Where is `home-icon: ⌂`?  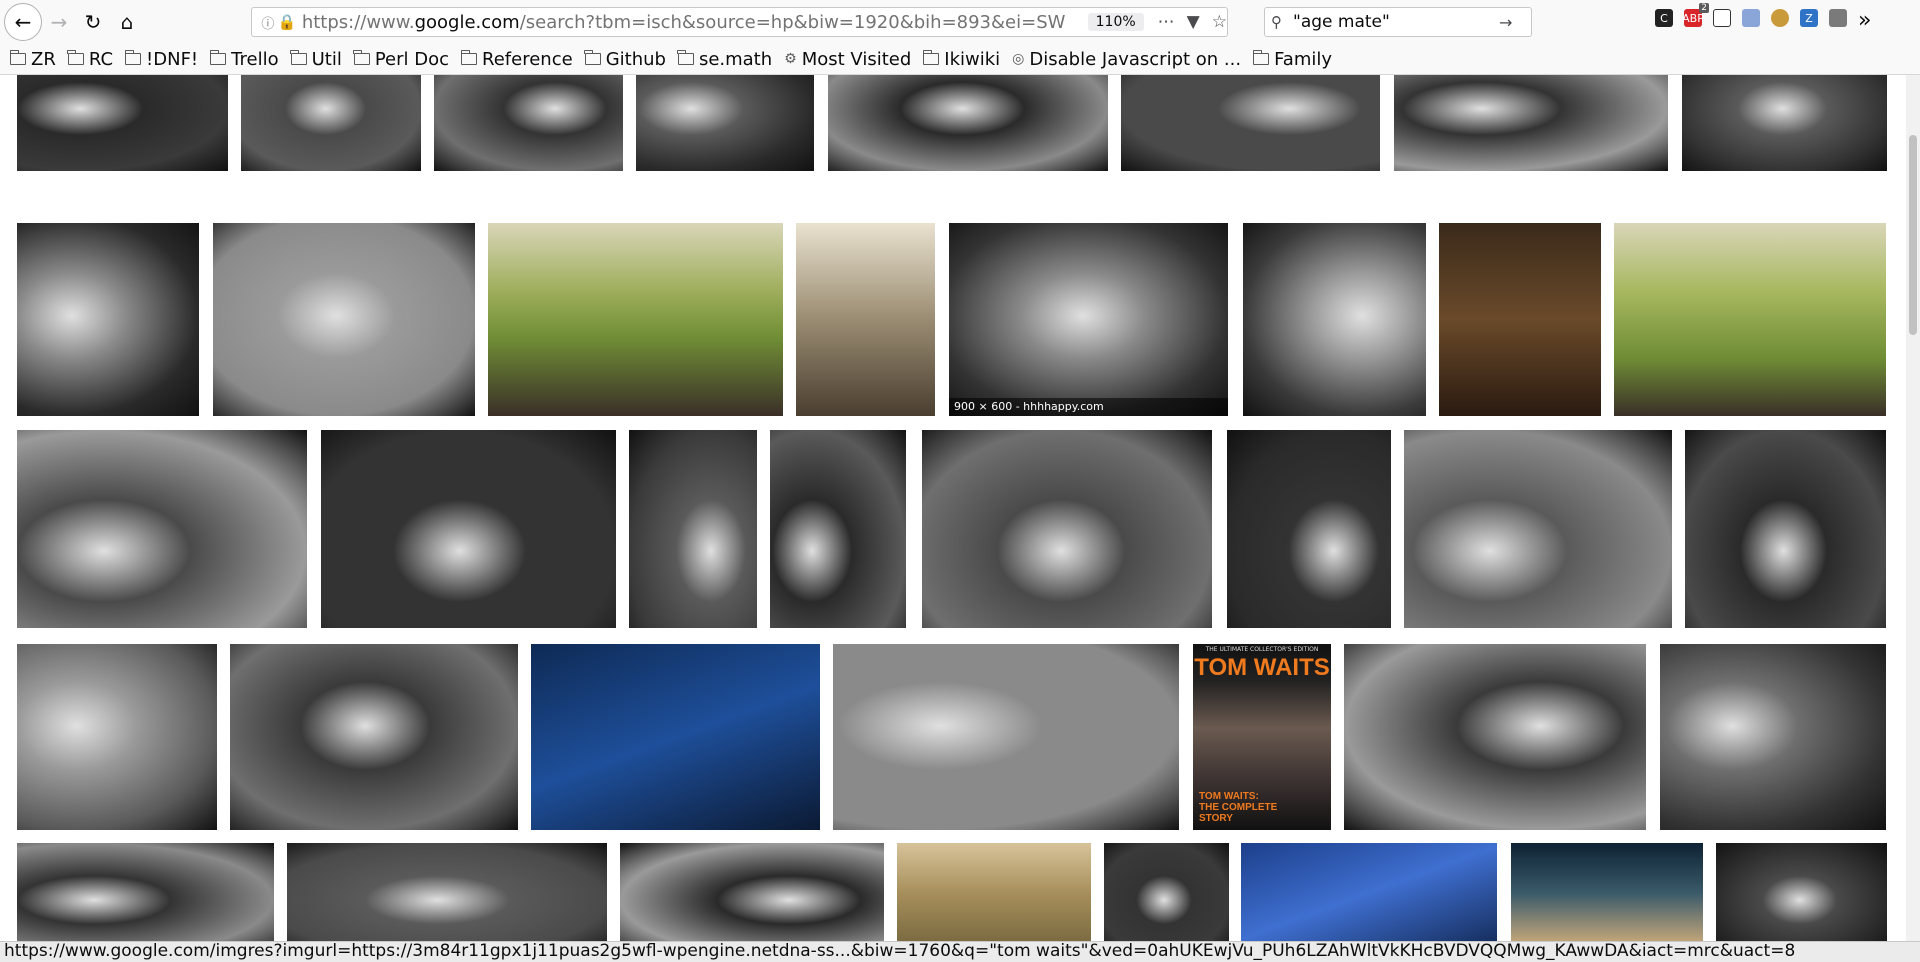 home-icon: ⌂ is located at coordinates (127, 22).